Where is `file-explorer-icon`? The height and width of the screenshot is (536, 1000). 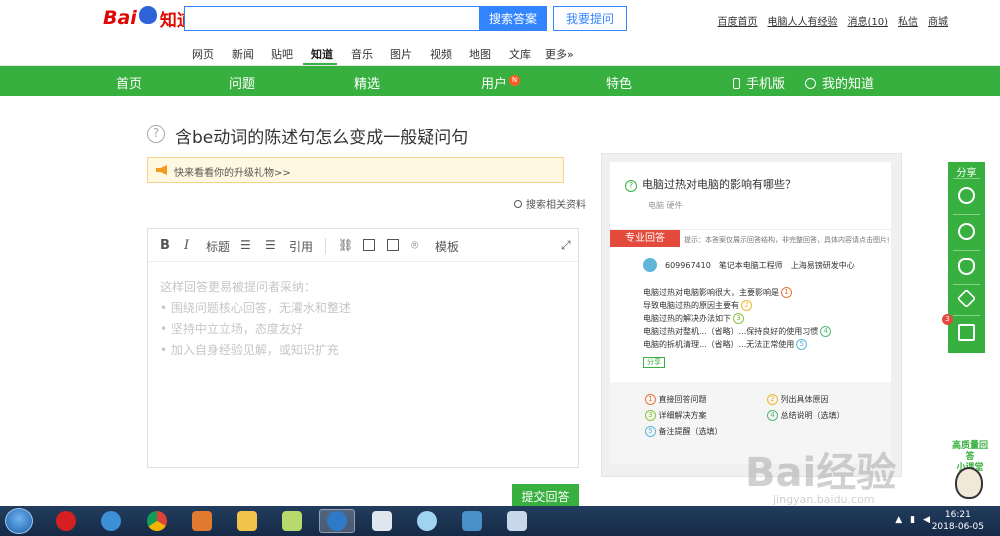 file-explorer-icon is located at coordinates (247, 521).